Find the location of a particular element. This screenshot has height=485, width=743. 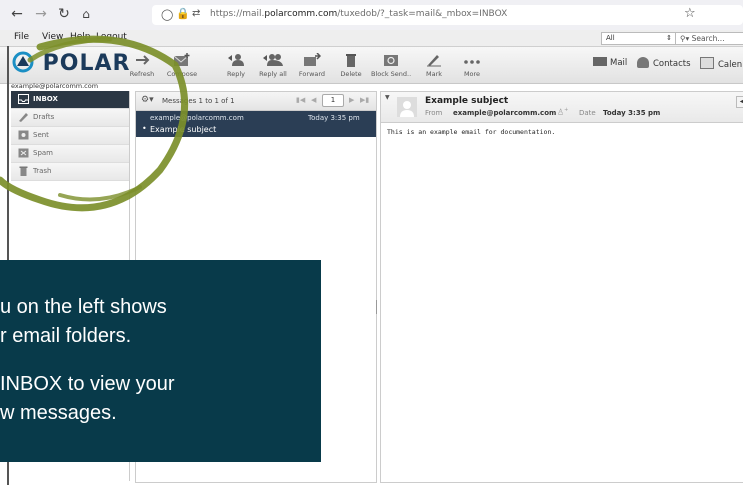

reply-all-icon is located at coordinates (273, 60).